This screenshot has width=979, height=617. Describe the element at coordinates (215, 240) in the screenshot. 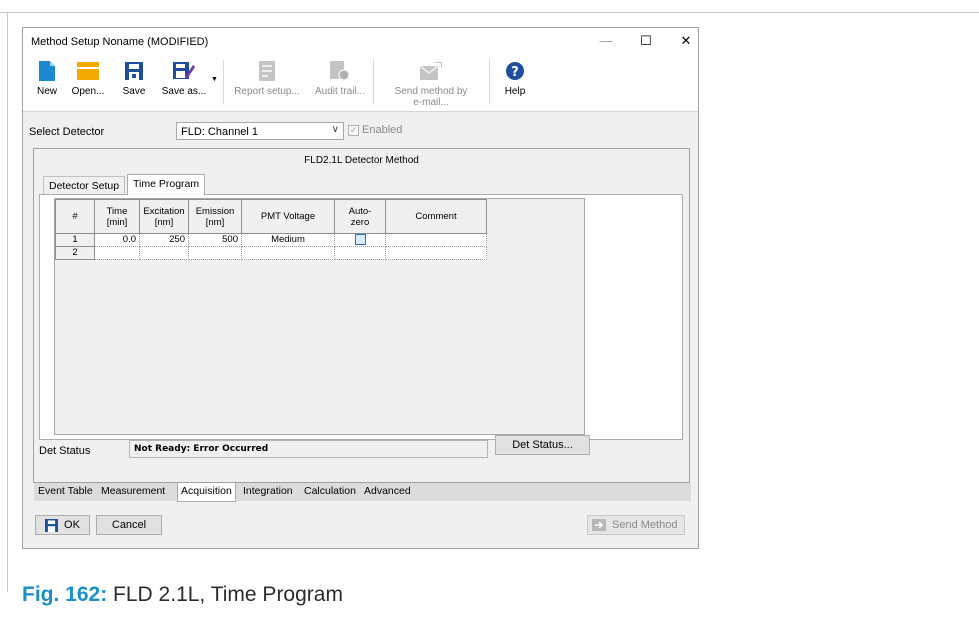

I see `emission-cell: 500` at that location.